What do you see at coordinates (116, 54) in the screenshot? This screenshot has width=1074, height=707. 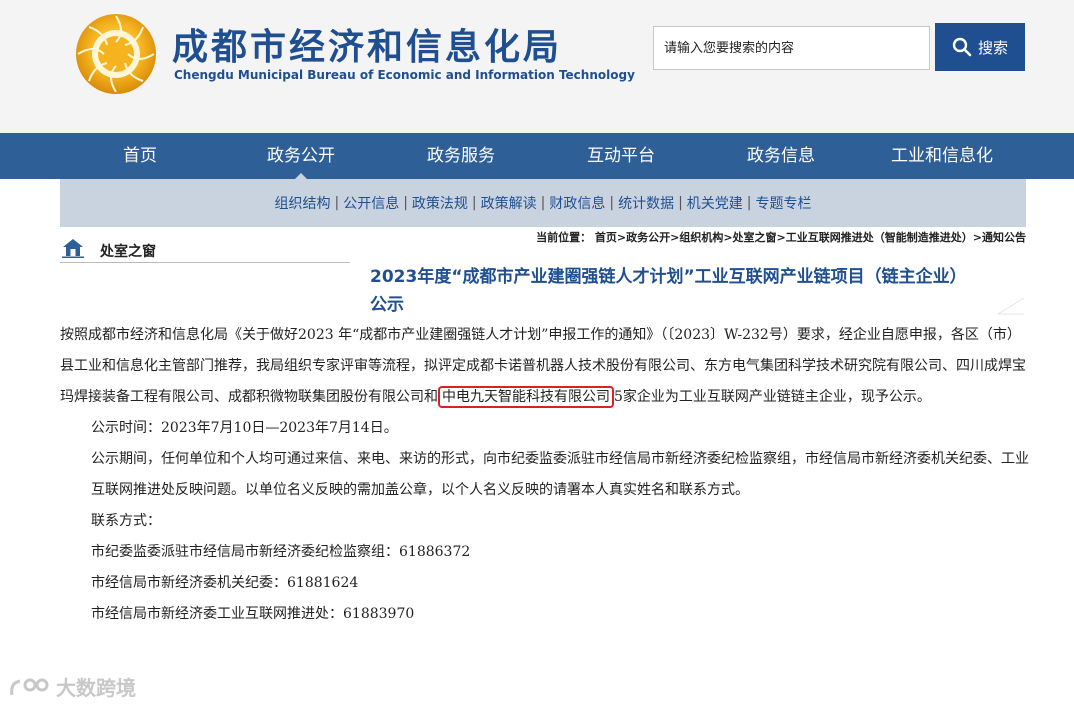 I see `logo-emblem-icon` at bounding box center [116, 54].